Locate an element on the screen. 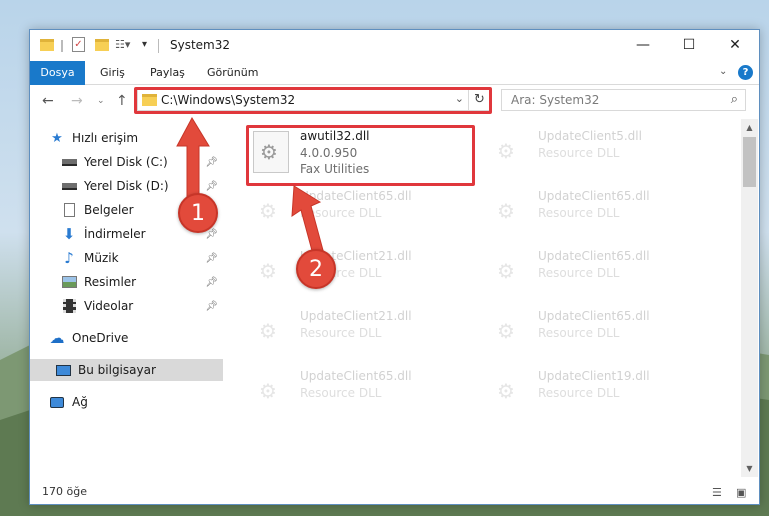  scrollbar-thumb is located at coordinates (749, 162).